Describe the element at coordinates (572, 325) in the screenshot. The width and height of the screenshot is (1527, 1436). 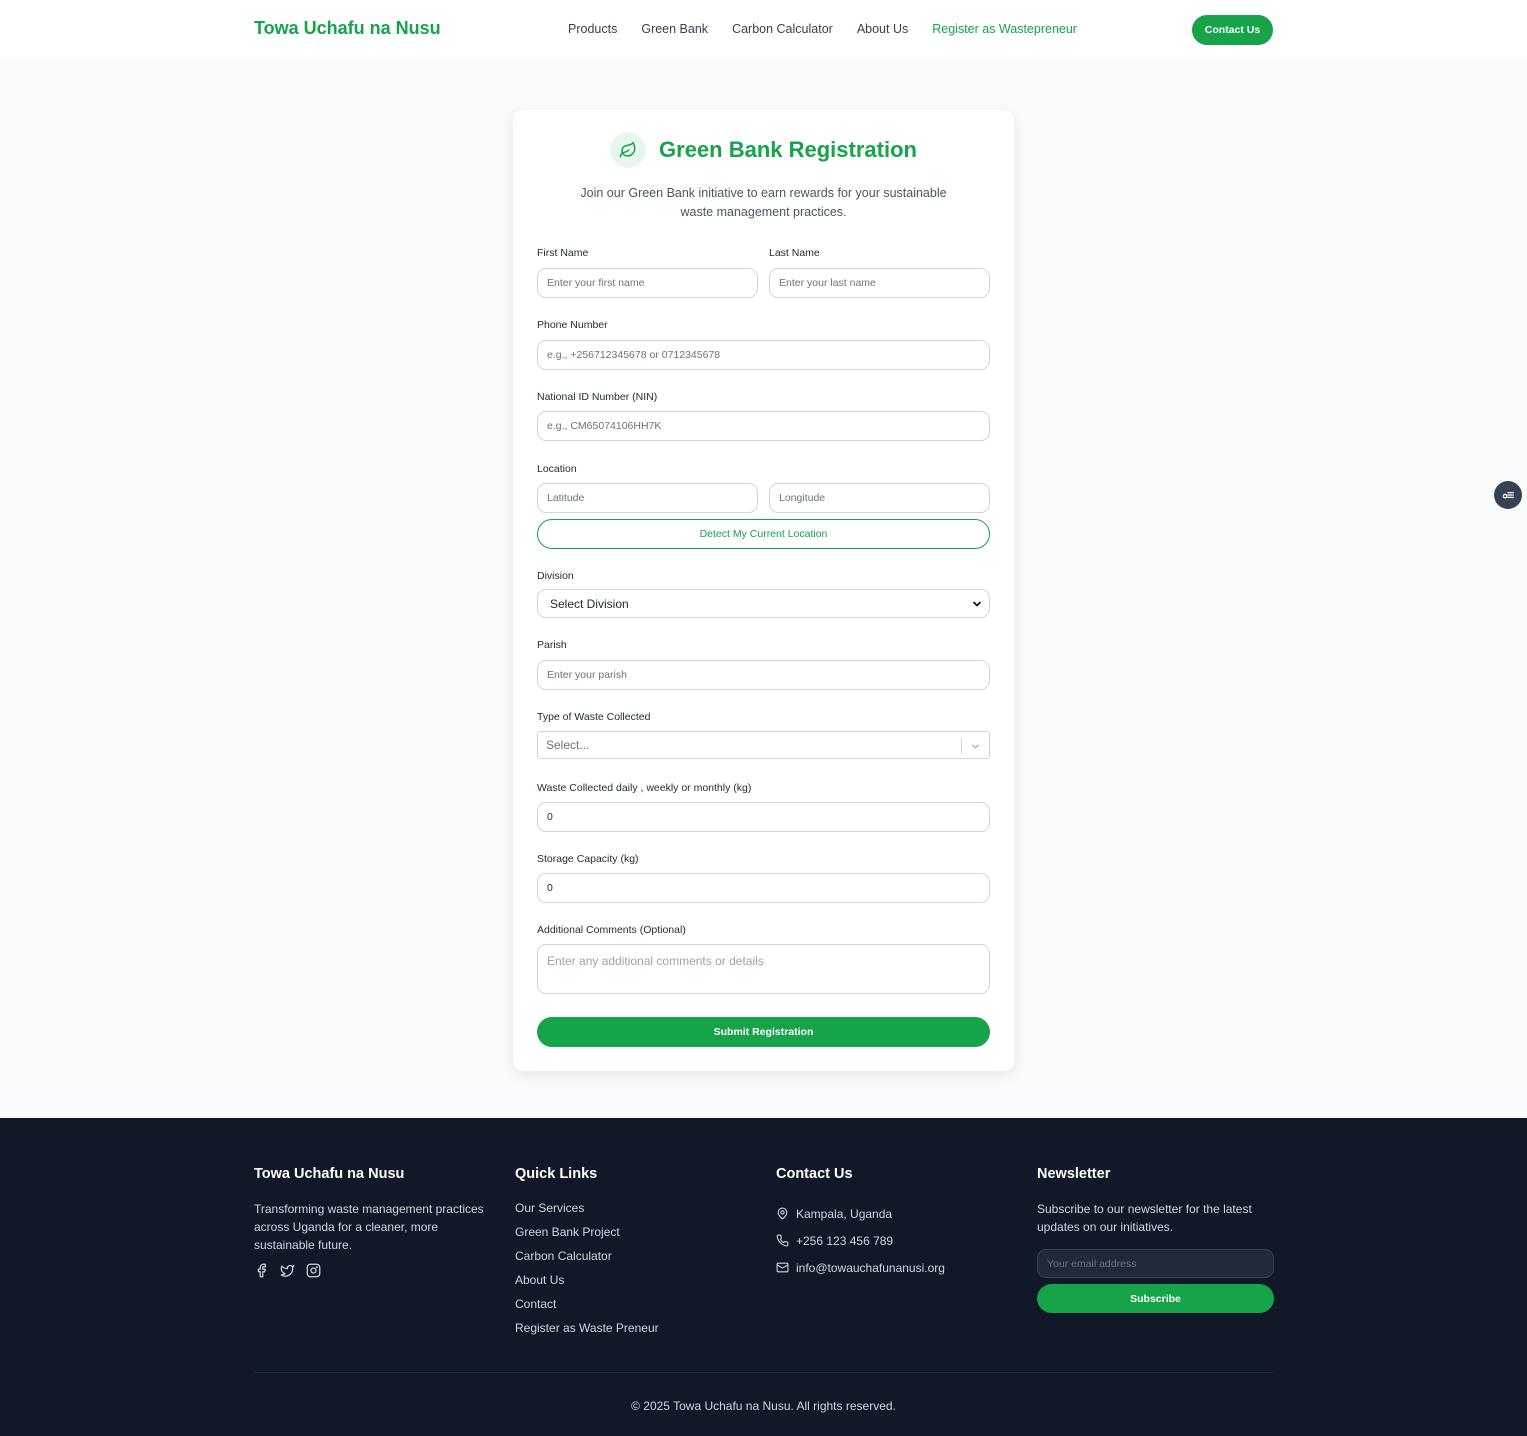
I see `phone-label: Phone Number` at that location.